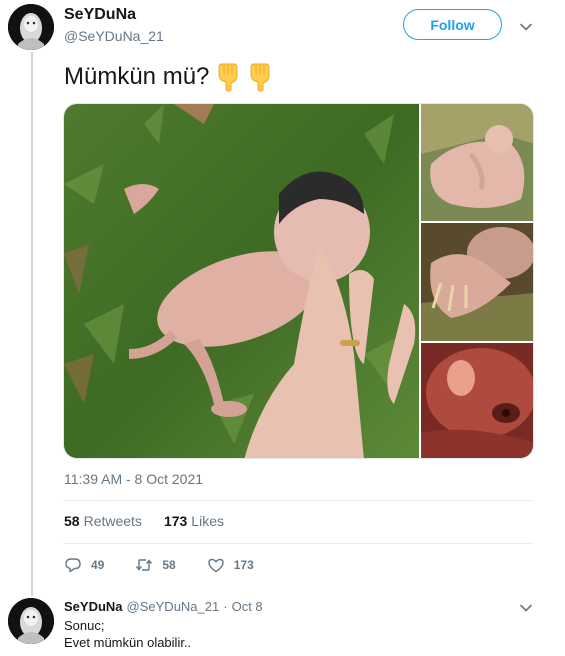  Describe the element at coordinates (32, 324) in the screenshot. I see `thread-connector-line` at that location.